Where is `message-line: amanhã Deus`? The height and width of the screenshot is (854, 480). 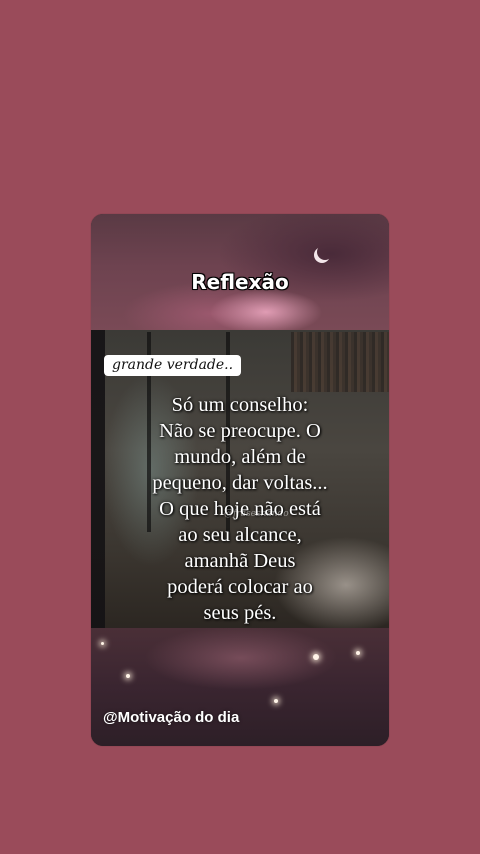 message-line: amanhã Deus is located at coordinates (240, 561).